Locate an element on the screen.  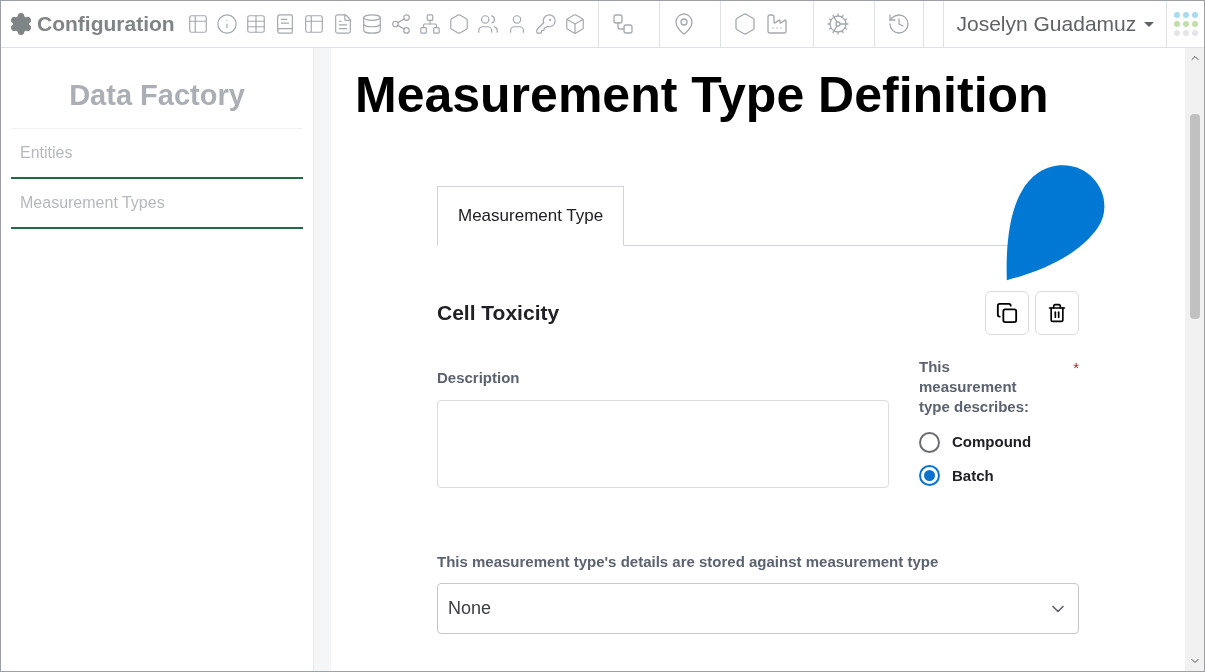
users-icon is located at coordinates (487, 24).